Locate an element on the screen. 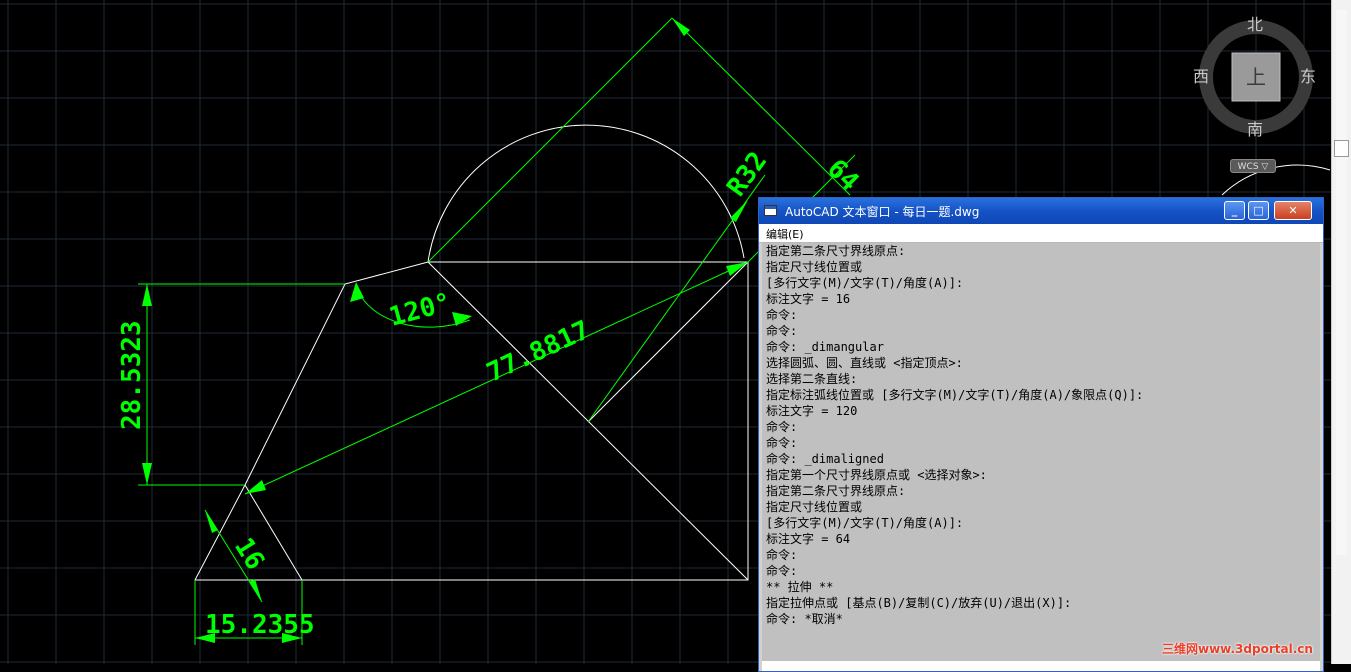  text-window-menubar: 编辑(E) is located at coordinates (1041, 233).